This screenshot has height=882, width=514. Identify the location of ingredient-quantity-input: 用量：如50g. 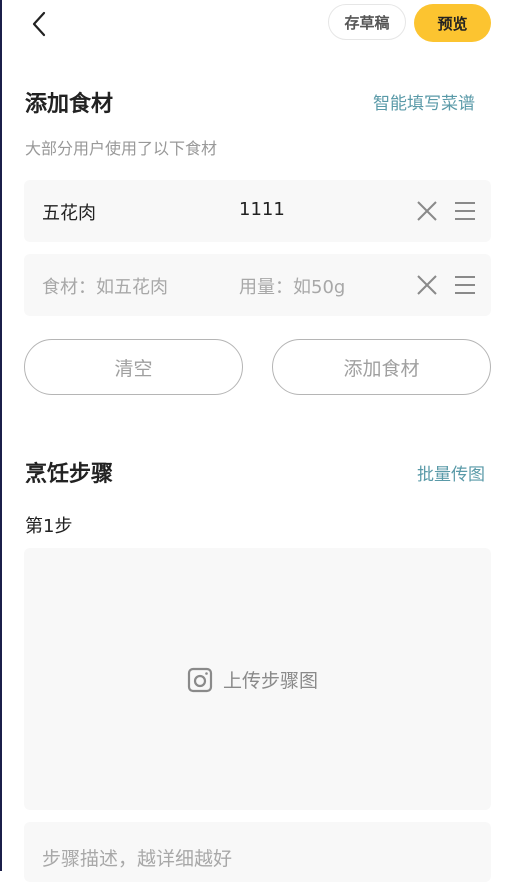
(292, 286).